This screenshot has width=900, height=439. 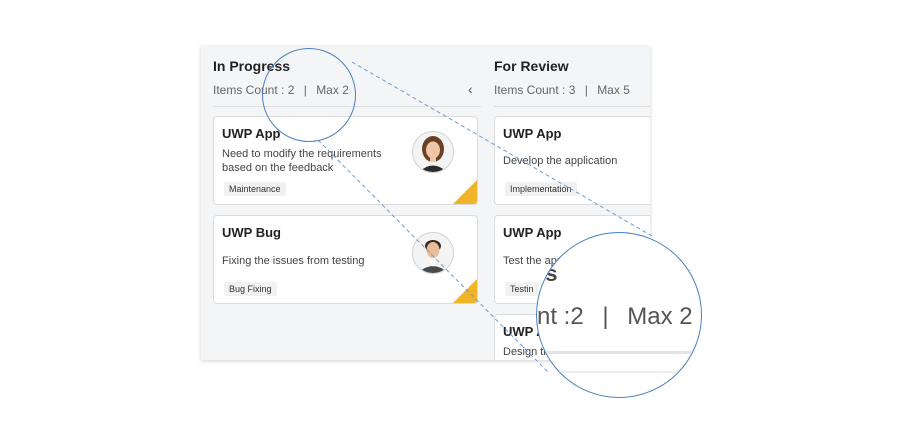 I want to click on card-tag: Testin, so click(x=522, y=289).